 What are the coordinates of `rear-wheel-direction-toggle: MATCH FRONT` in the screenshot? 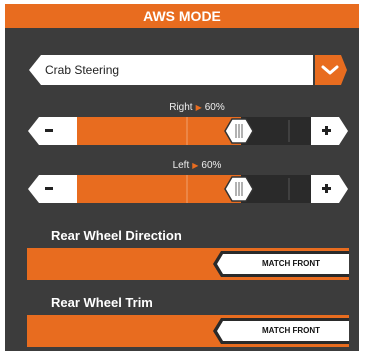 It's located at (188, 264).